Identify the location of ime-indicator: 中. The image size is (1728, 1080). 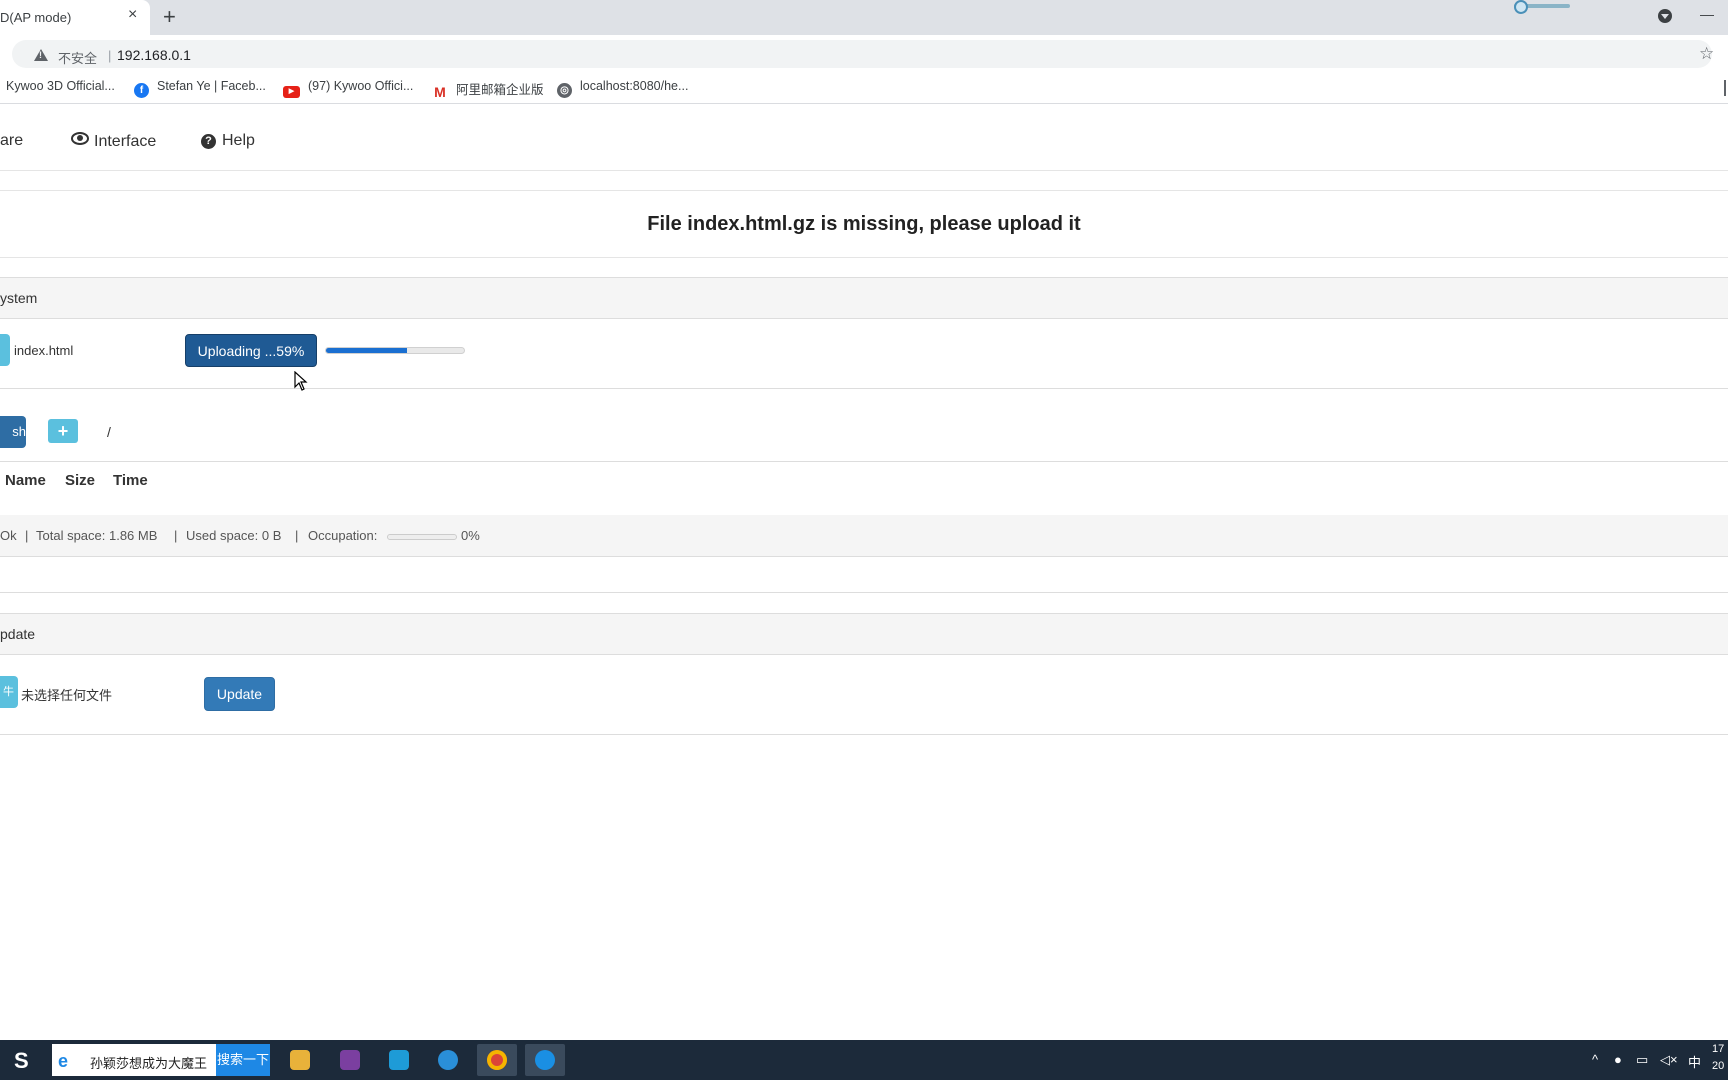
(1694, 1061).